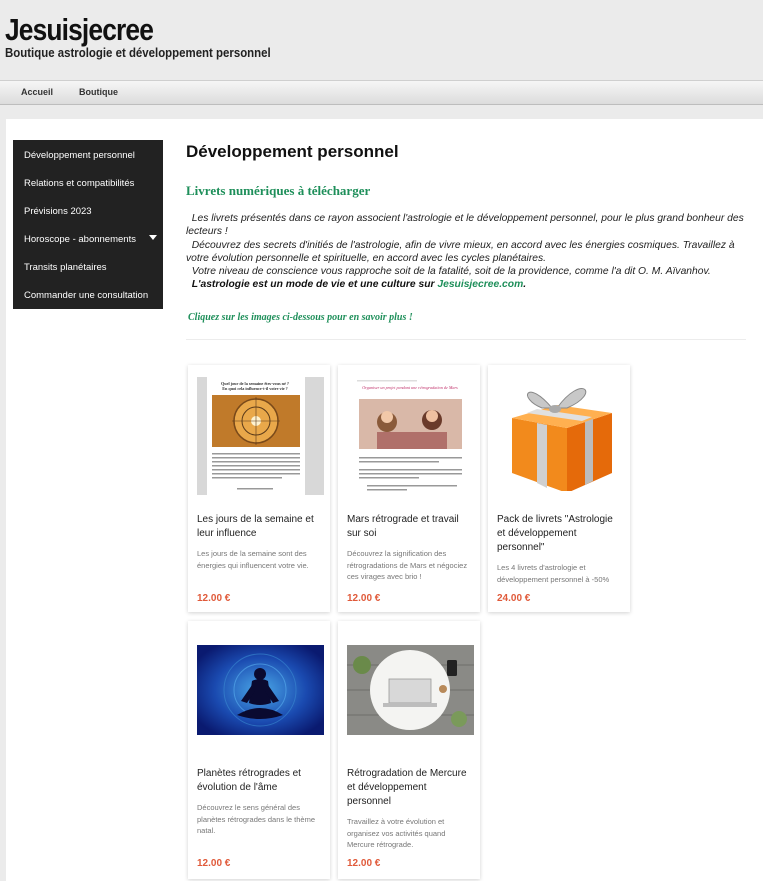  I want to click on sidebar-item-relations: Relations et compatibilités, so click(79, 183).